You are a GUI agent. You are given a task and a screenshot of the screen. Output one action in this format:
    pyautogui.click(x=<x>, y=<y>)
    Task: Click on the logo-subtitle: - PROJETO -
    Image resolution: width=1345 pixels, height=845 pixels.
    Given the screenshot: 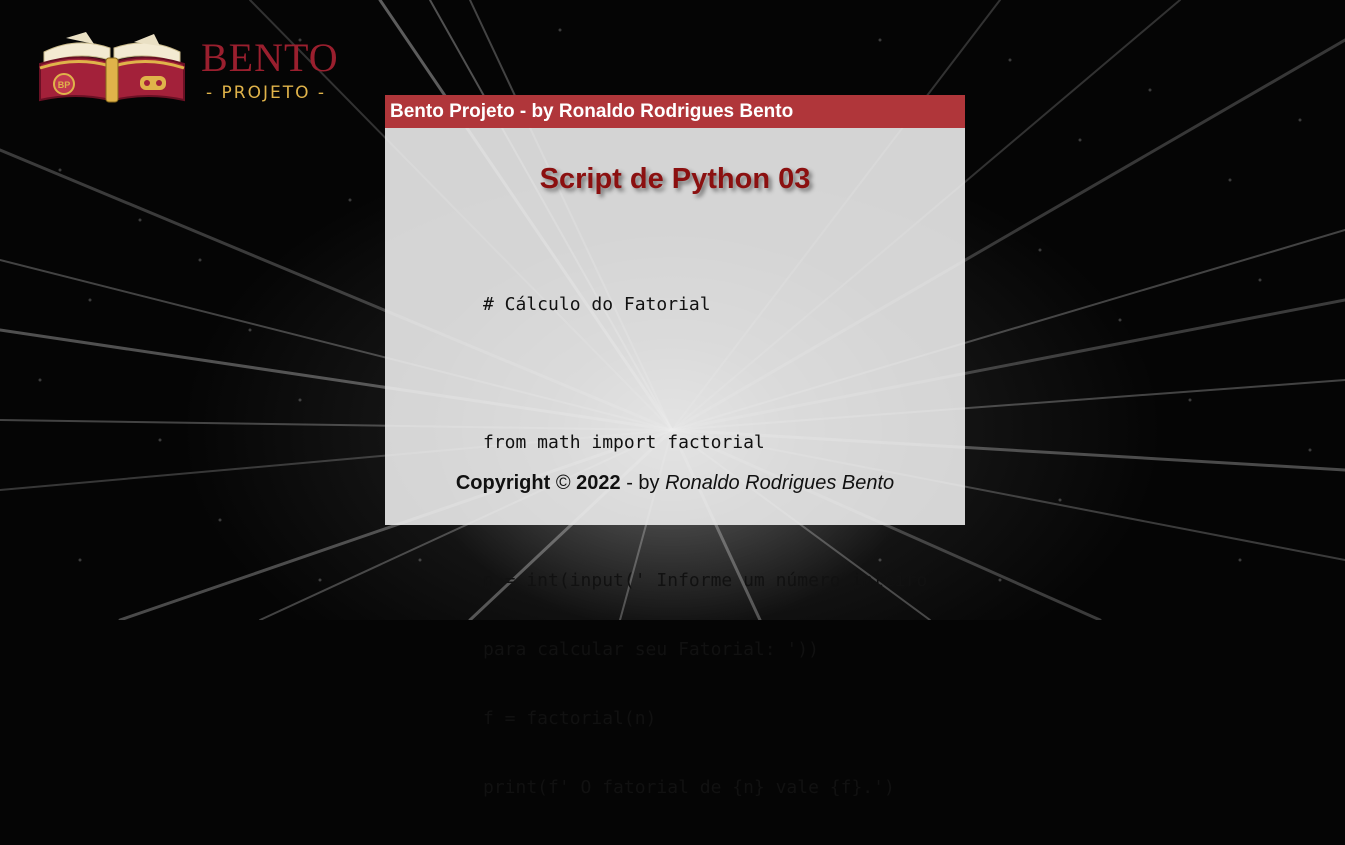 What is the action you would take?
    pyautogui.click(x=266, y=93)
    